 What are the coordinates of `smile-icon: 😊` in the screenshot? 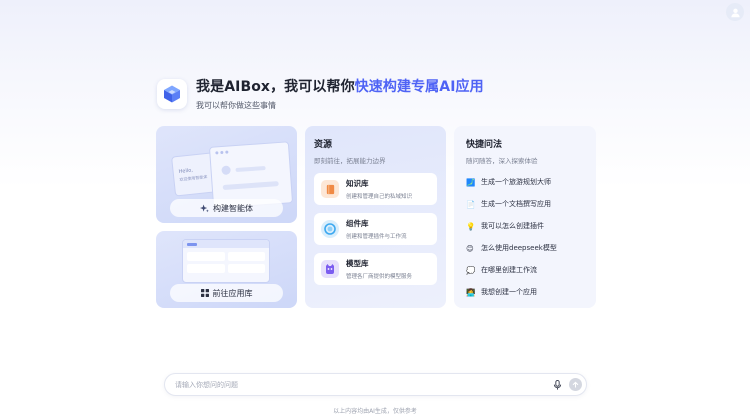 It's located at (470, 248).